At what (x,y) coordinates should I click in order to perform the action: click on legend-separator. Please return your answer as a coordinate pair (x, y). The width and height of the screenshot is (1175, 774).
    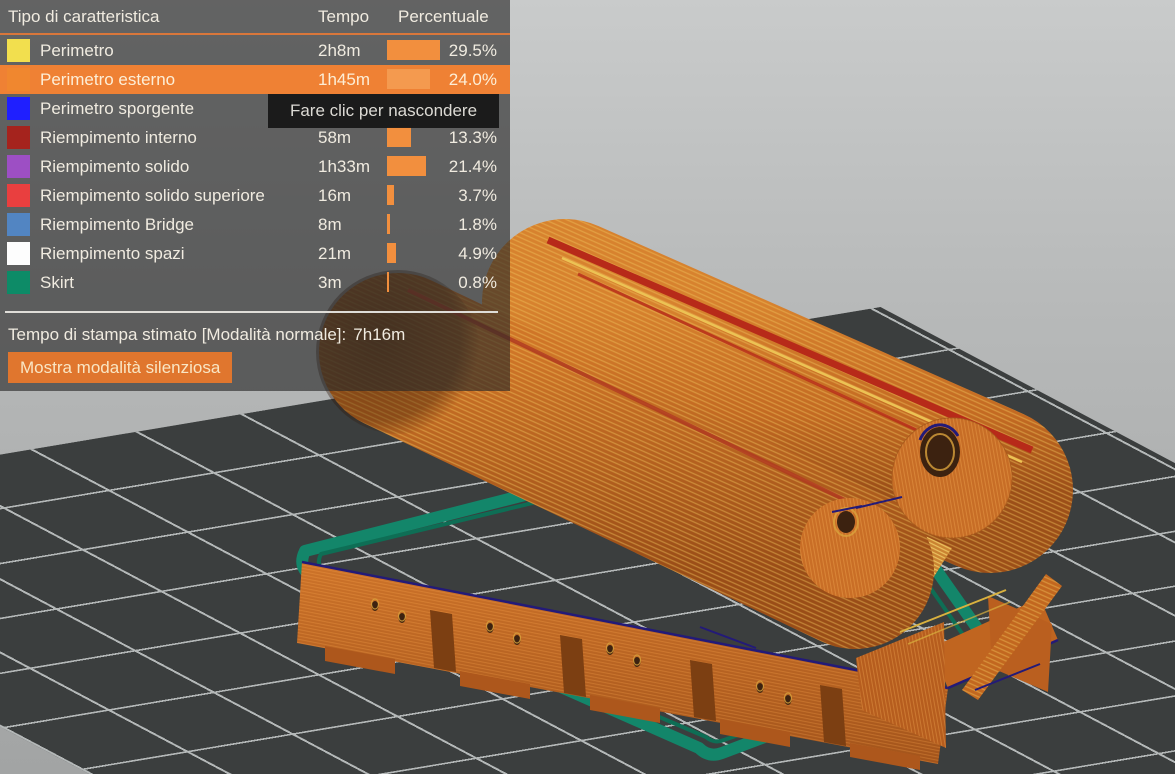
    Looking at the image, I should click on (251, 312).